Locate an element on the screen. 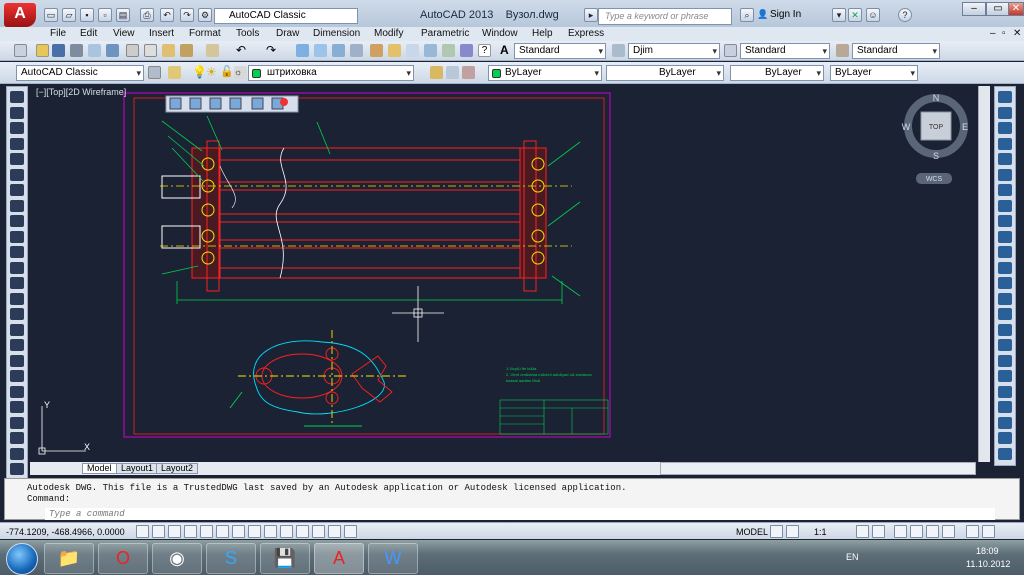 The width and height of the screenshot is (1024, 575). status-tray-menu-button is located at coordinates (972, 531).